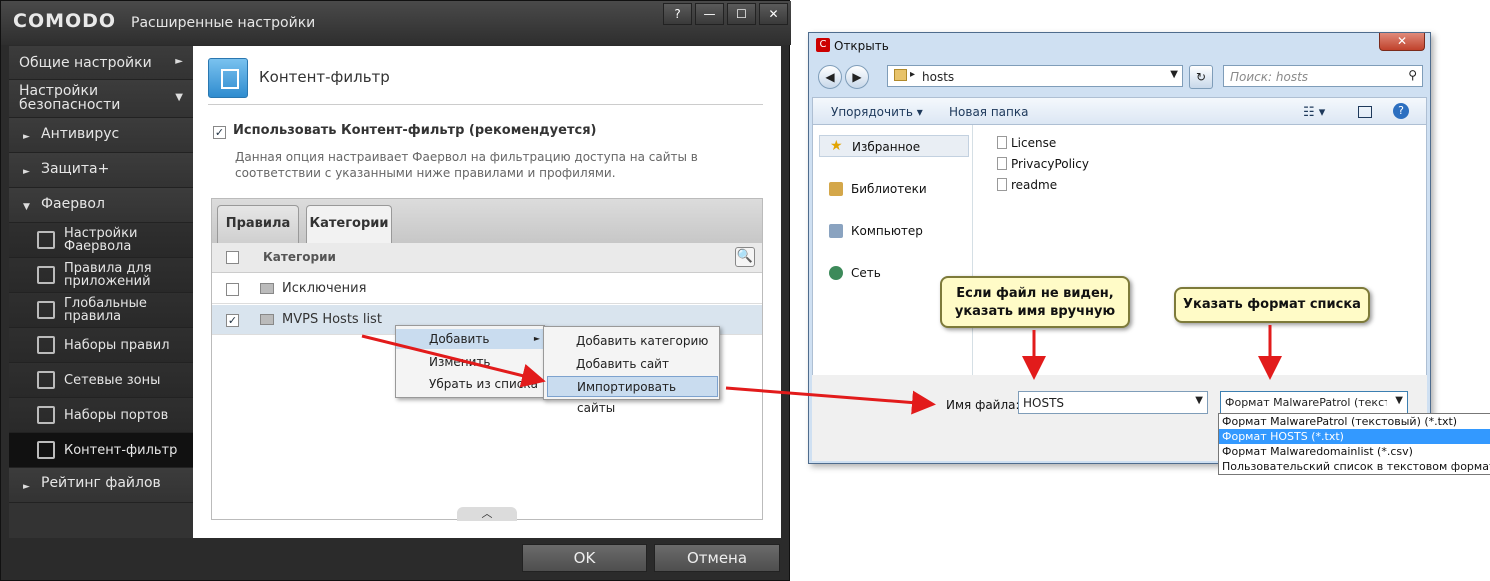 The height and width of the screenshot is (581, 1490). What do you see at coordinates (232, 257) in the screenshot?
I see `select-all-checkbox` at bounding box center [232, 257].